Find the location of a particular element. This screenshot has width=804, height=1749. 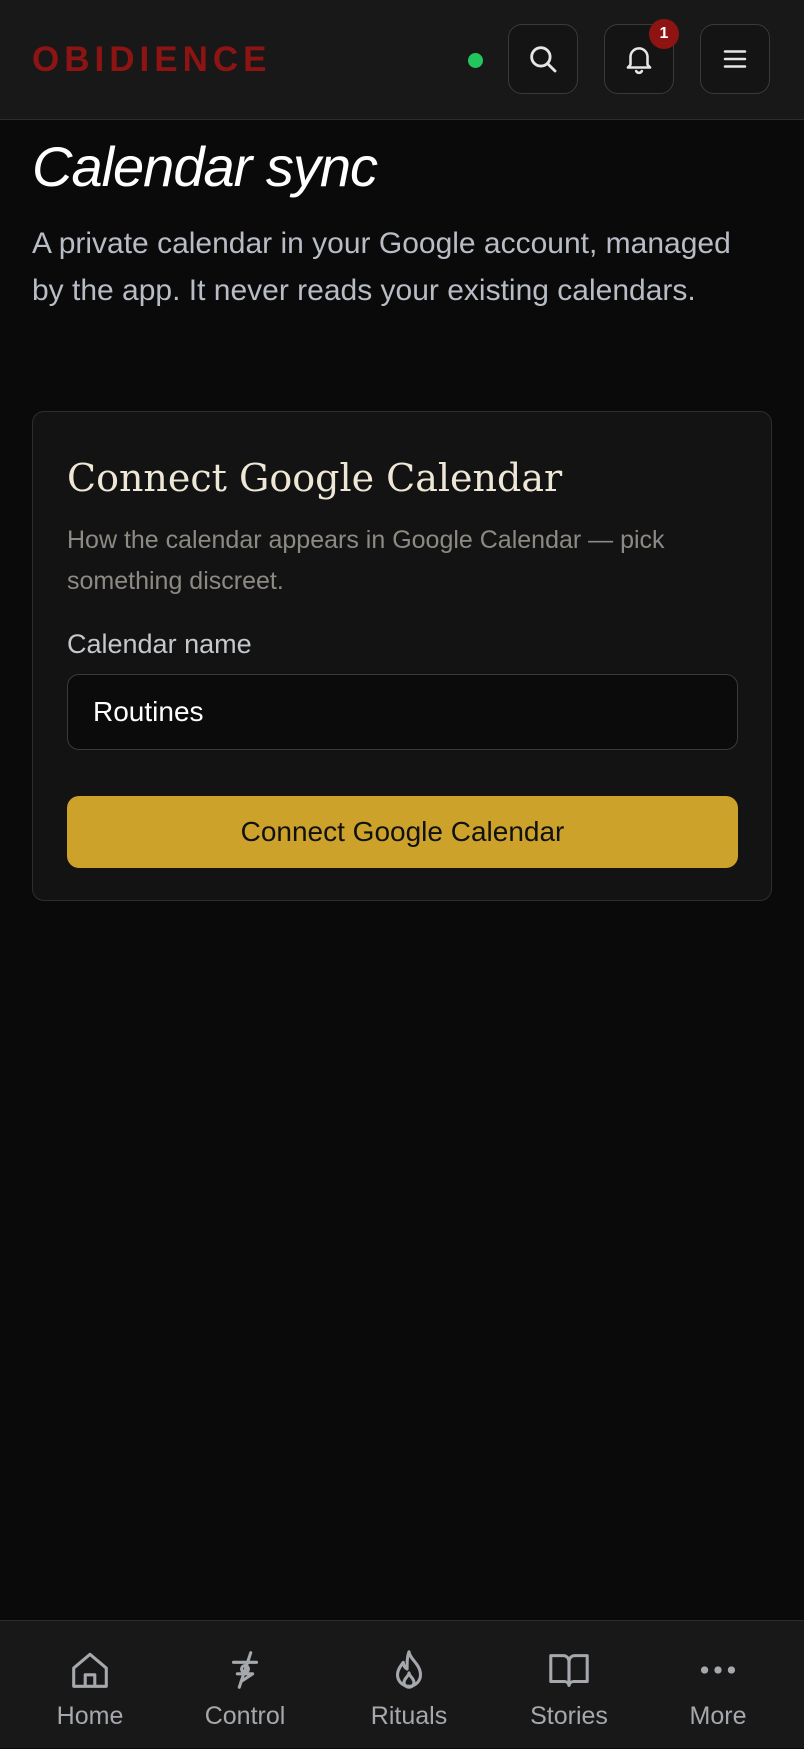

page-title: Calendar sync is located at coordinates (205, 166).